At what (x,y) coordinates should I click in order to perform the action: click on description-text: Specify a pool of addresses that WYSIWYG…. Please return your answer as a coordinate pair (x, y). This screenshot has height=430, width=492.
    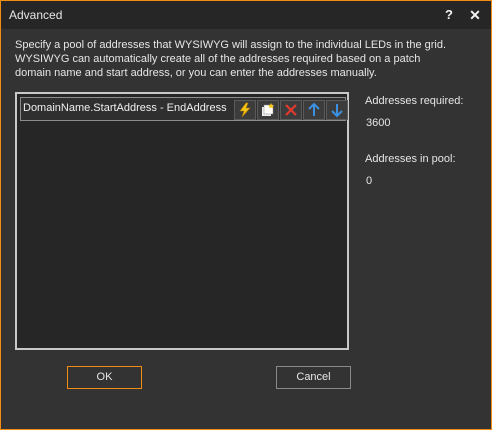
    Looking at the image, I should click on (231, 59).